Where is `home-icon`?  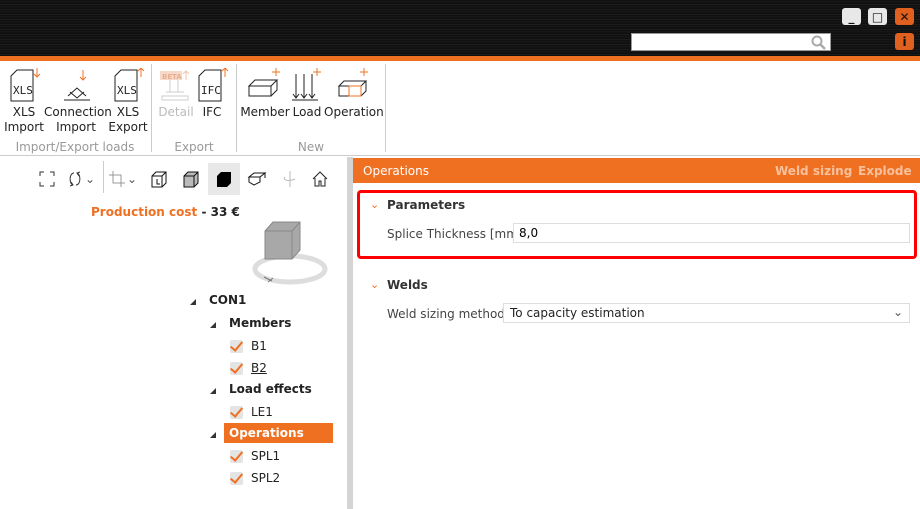
home-icon is located at coordinates (320, 179).